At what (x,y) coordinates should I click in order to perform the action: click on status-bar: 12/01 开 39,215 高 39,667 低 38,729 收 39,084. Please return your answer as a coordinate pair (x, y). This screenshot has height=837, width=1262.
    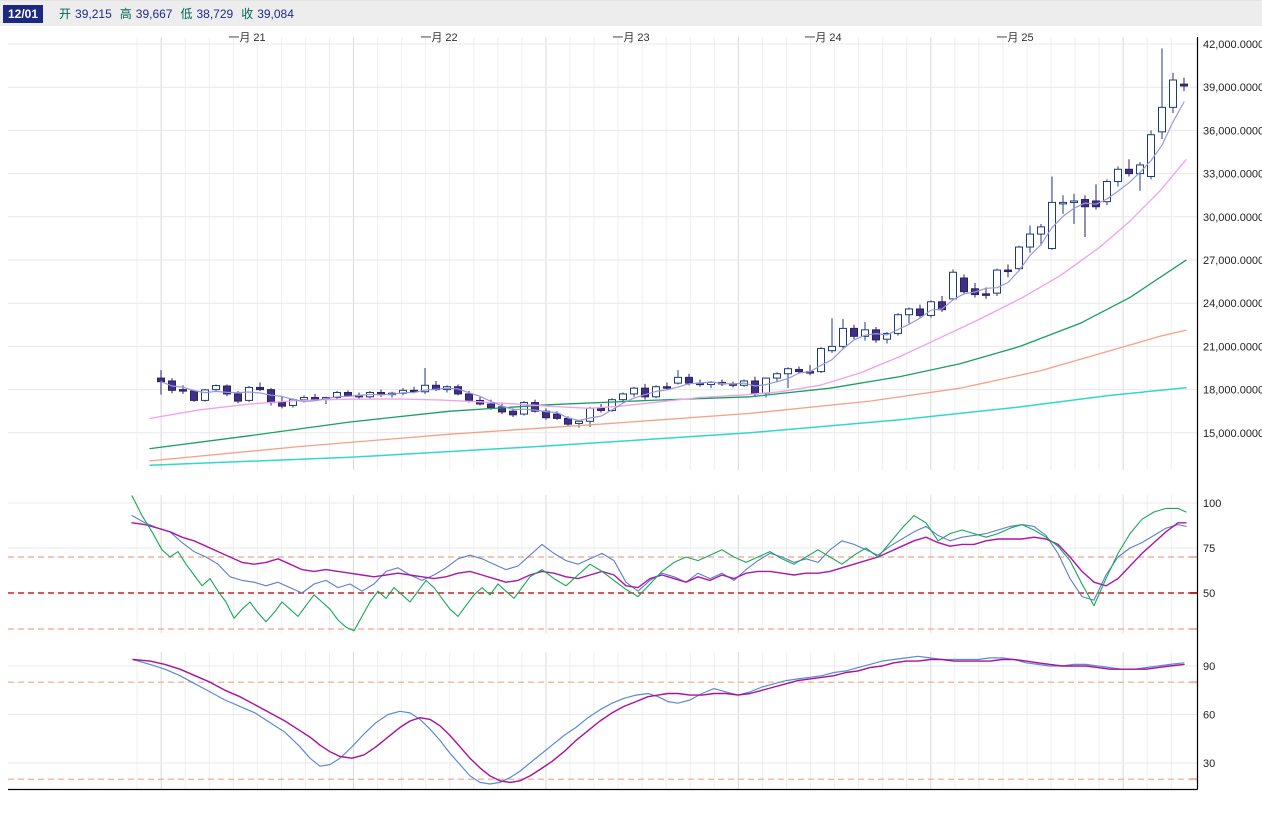
    Looking at the image, I should click on (631, 13).